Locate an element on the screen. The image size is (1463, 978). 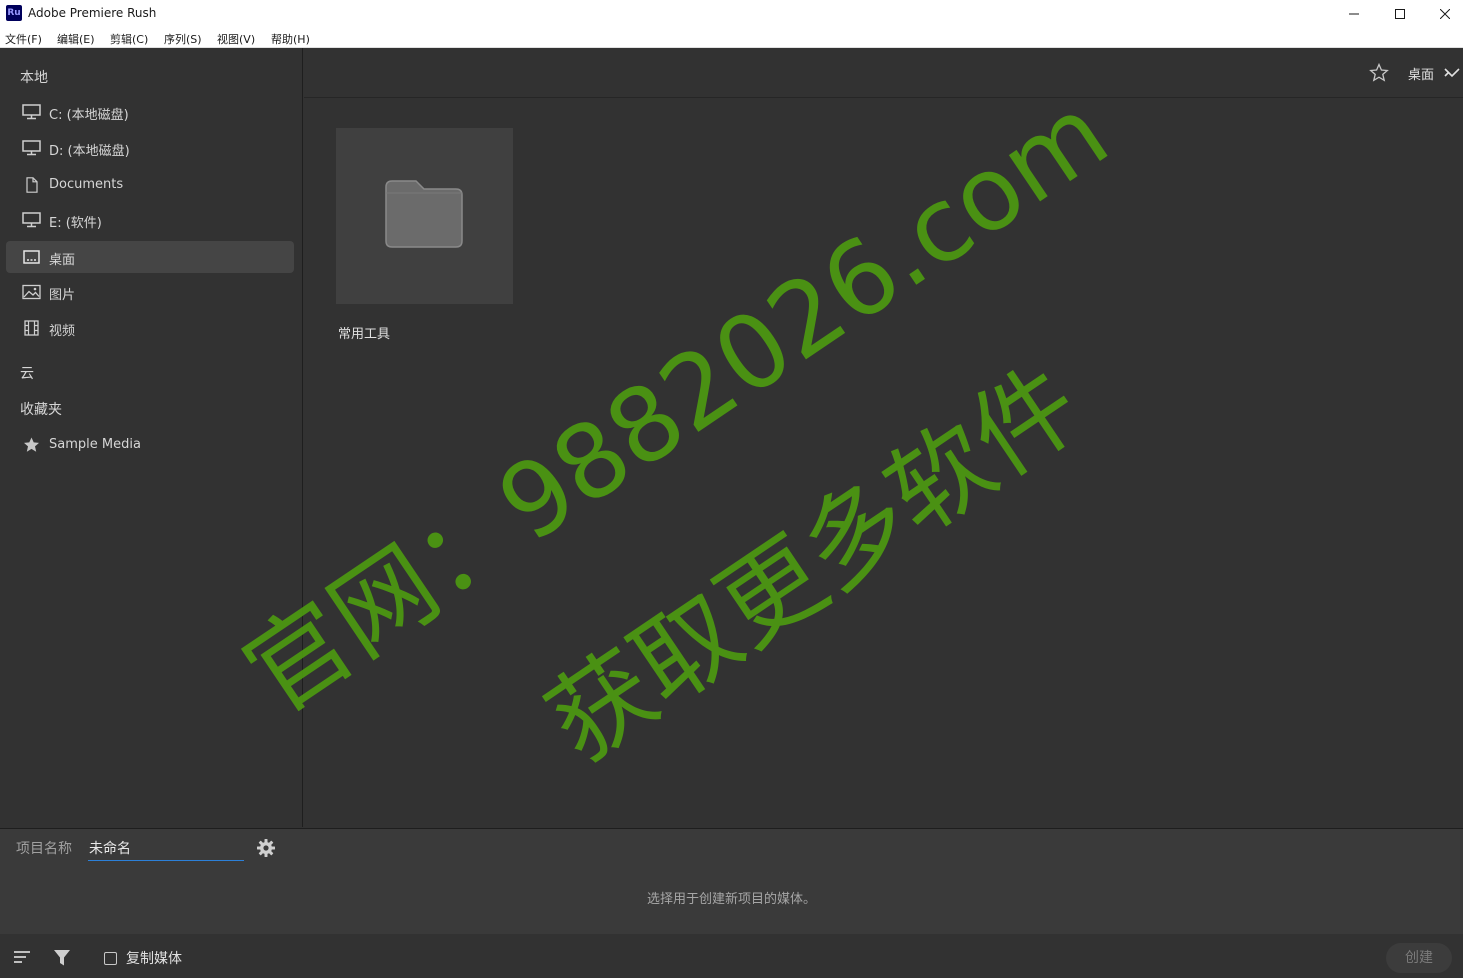
favorite-star-icon is located at coordinates (1379, 73).